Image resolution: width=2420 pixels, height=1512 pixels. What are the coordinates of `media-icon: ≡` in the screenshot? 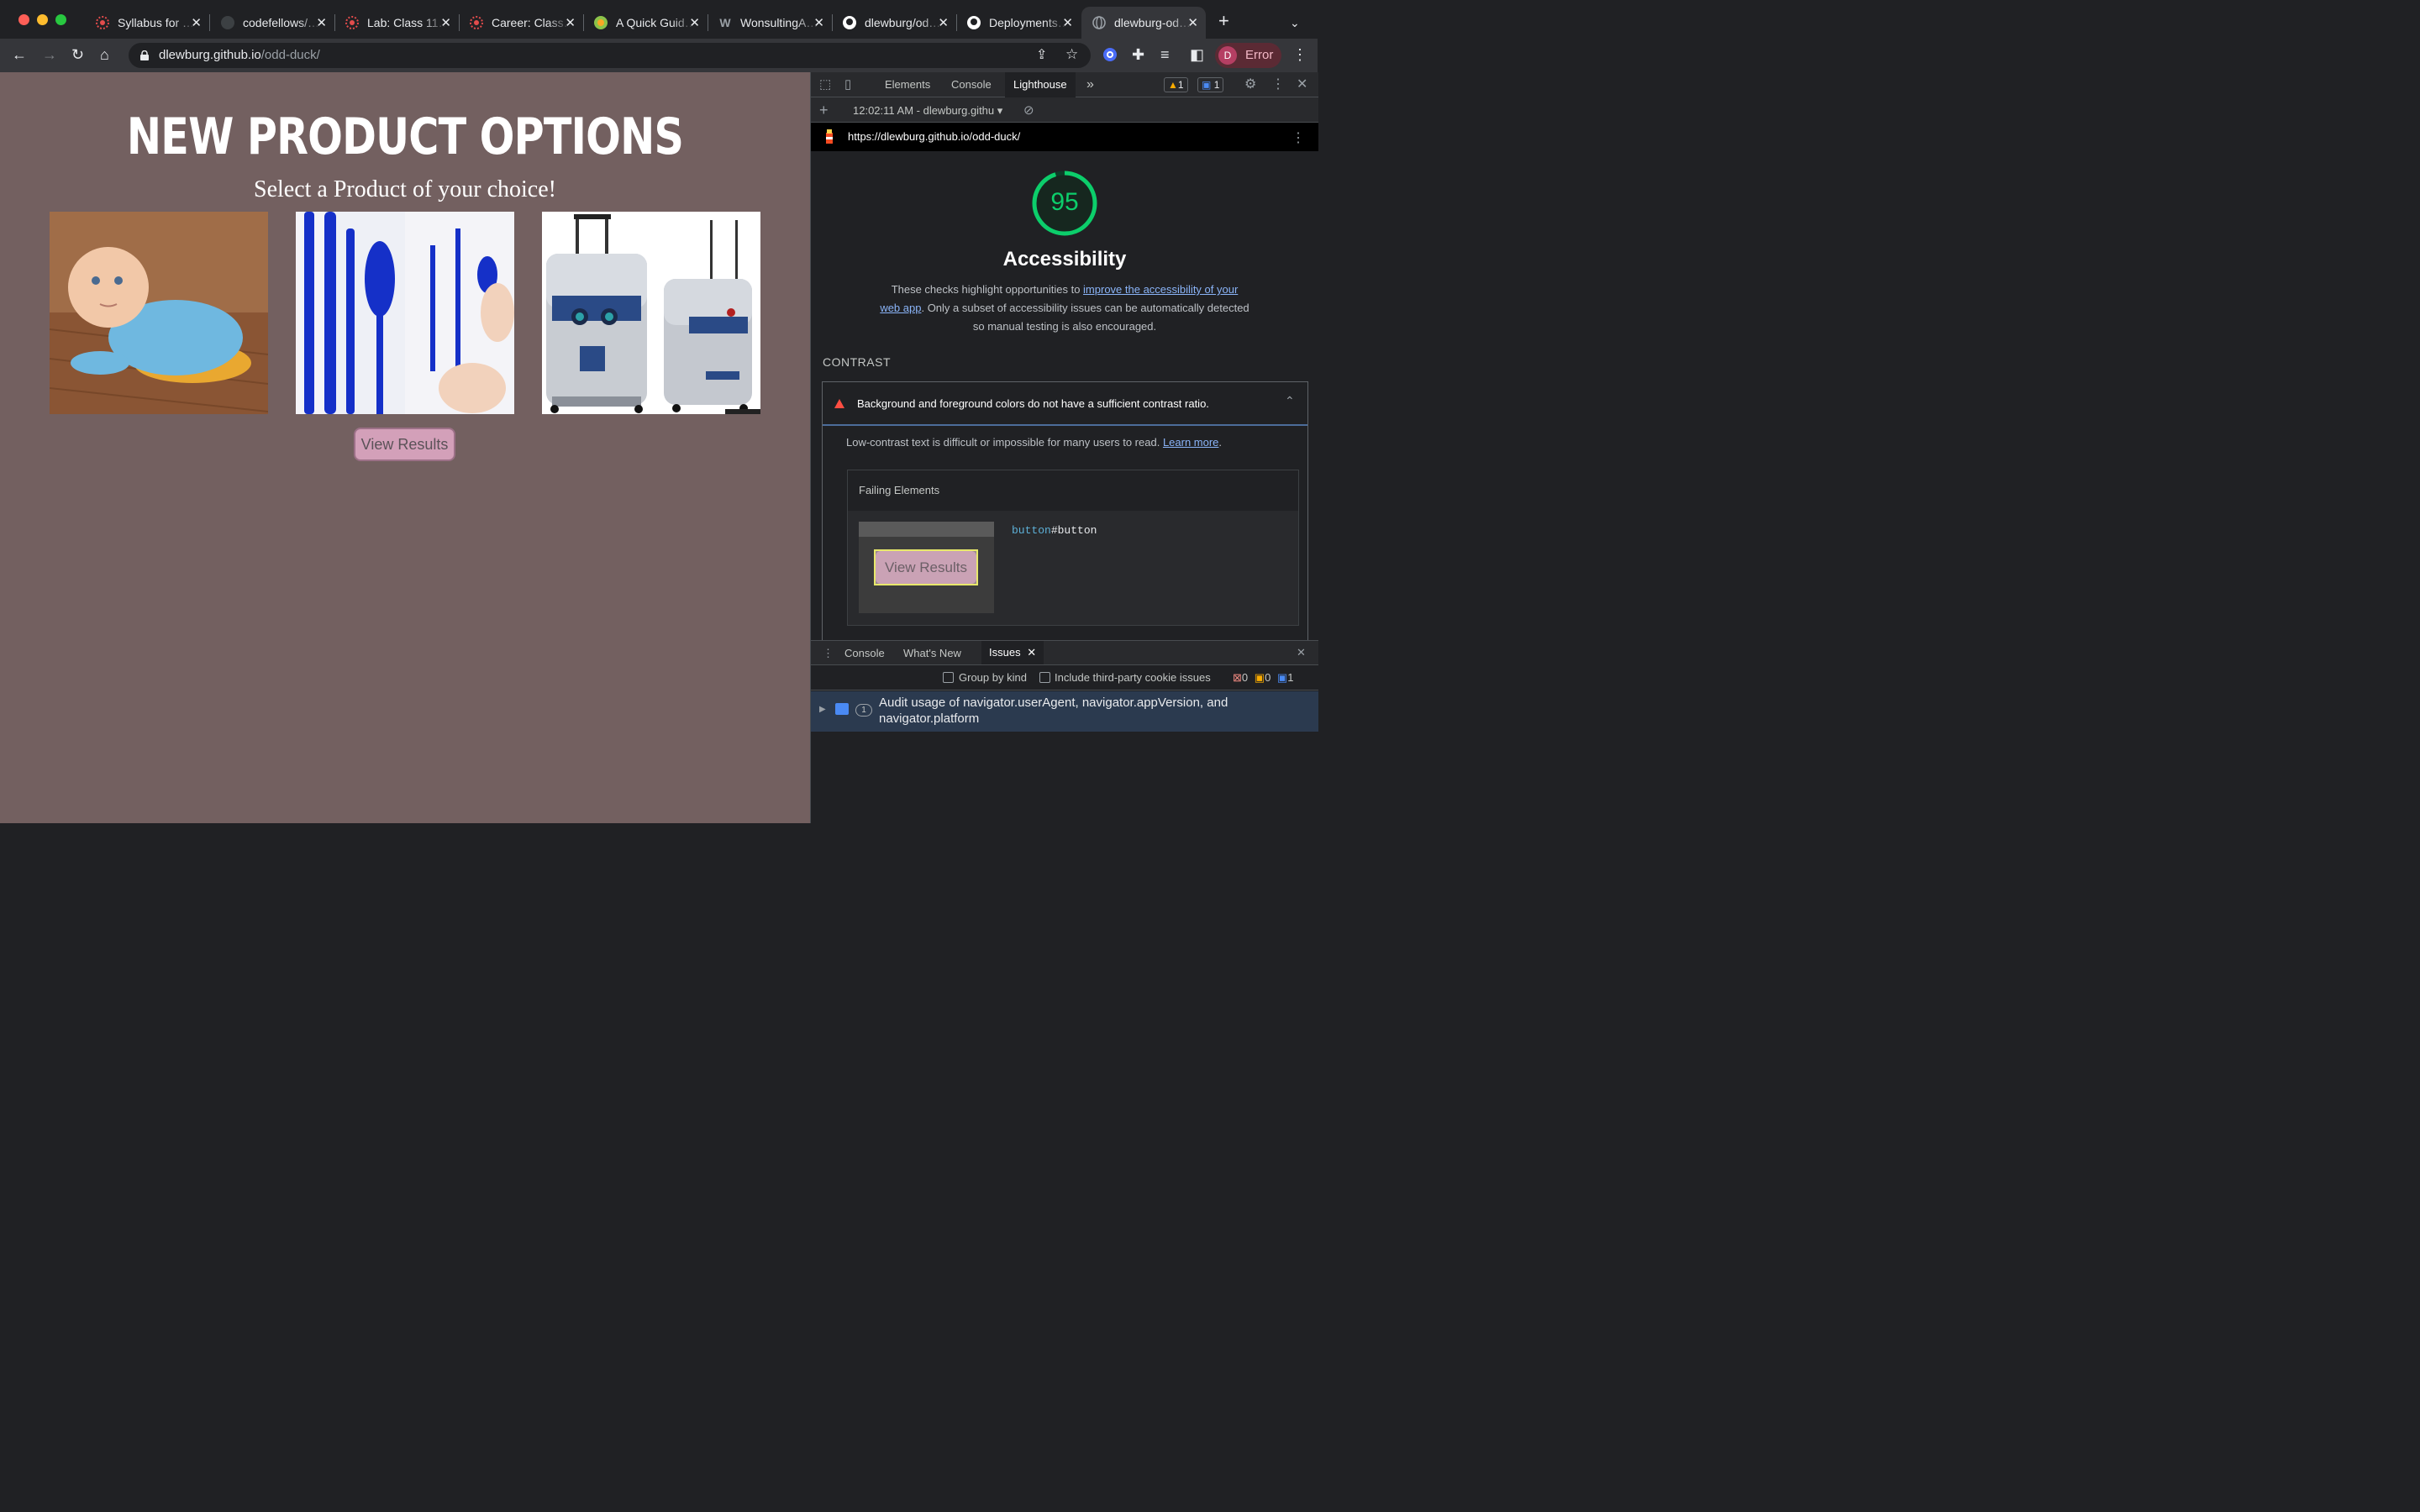 It's located at (1165, 54).